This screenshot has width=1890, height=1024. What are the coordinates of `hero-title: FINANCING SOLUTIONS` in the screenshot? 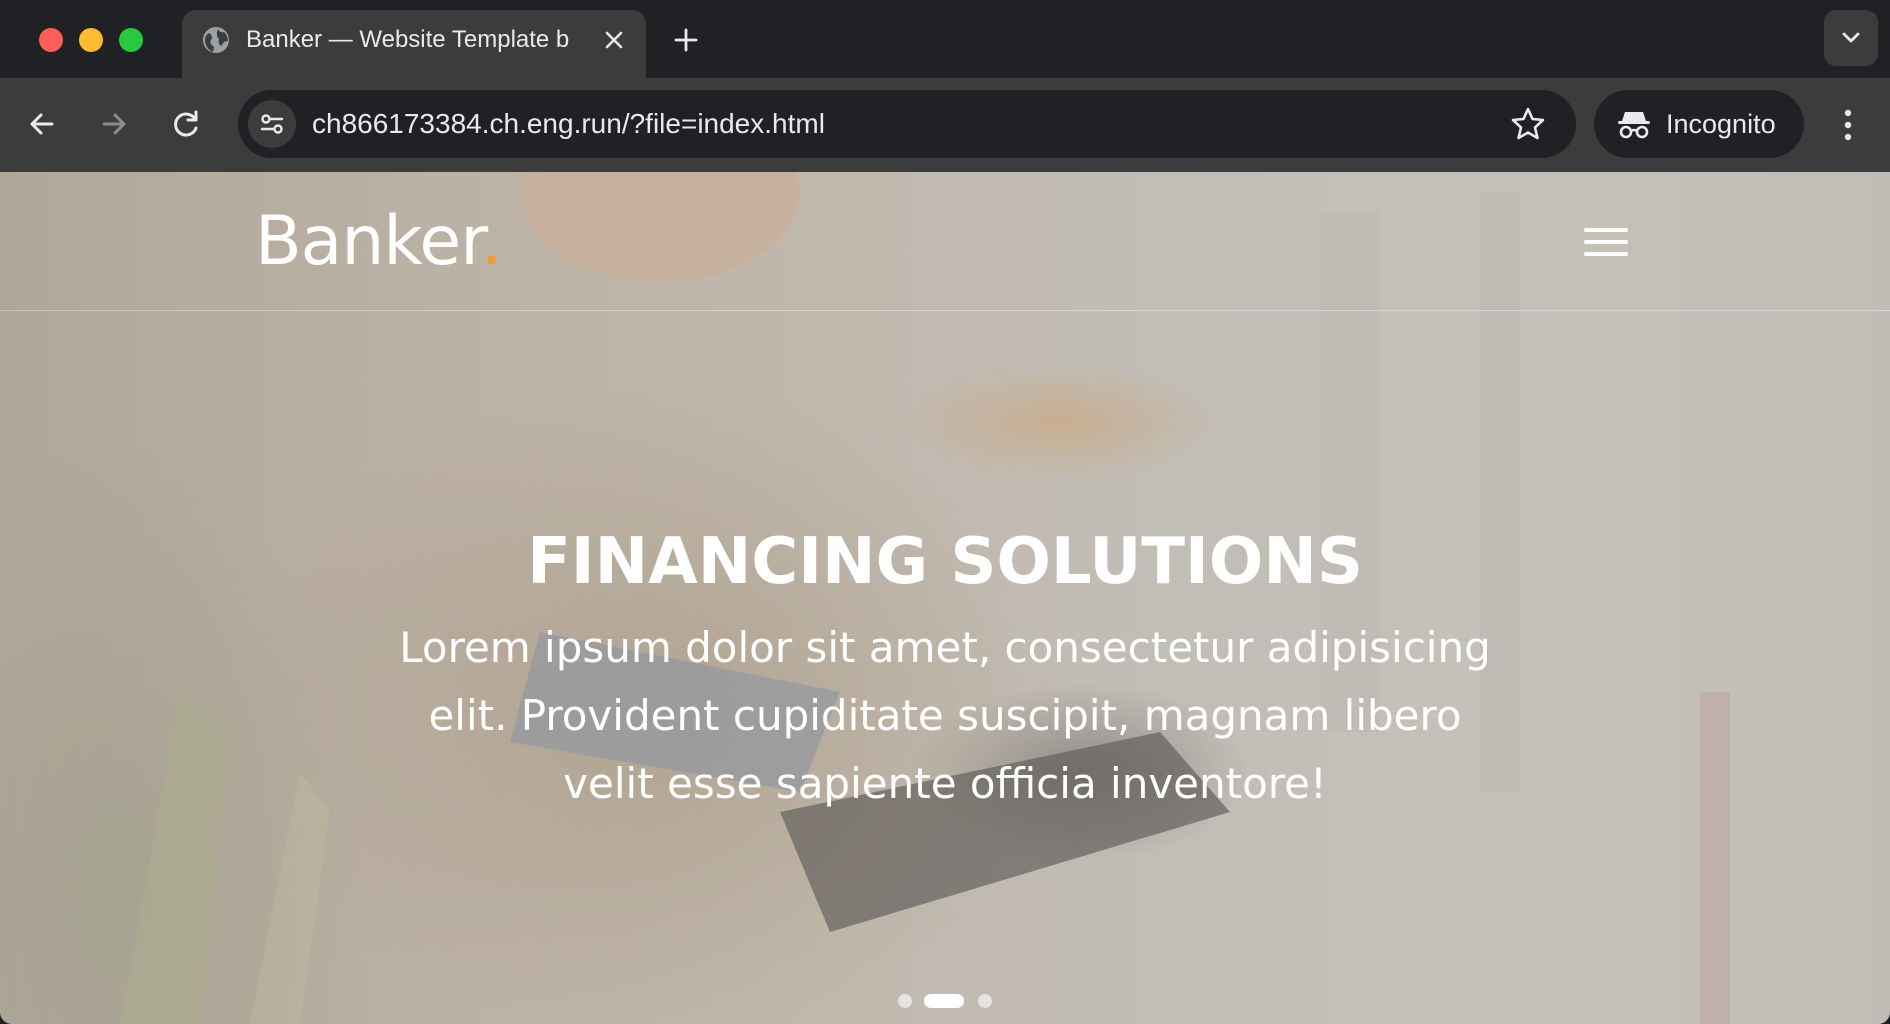 It's located at (945, 562).